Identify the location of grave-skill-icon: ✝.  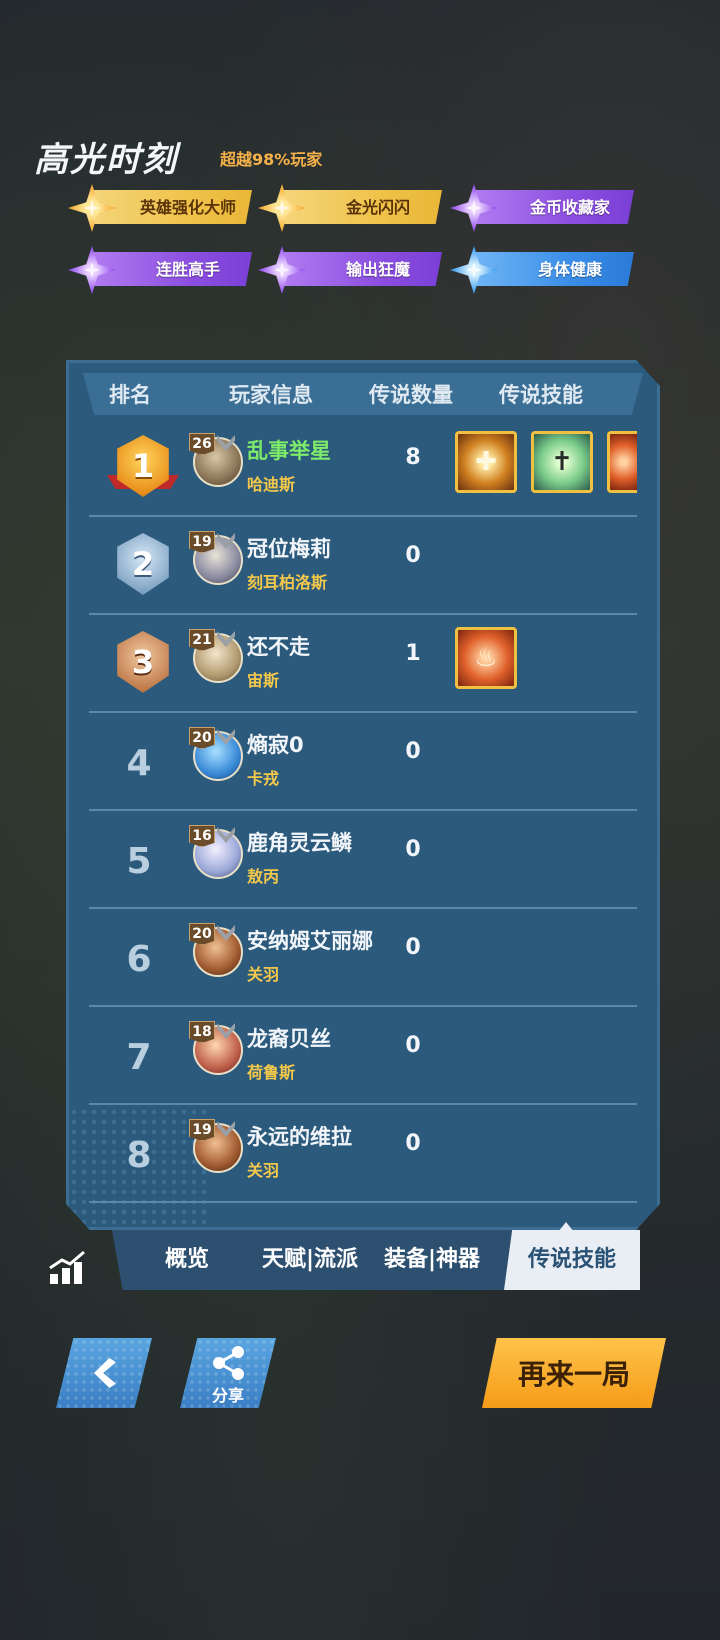
(562, 462).